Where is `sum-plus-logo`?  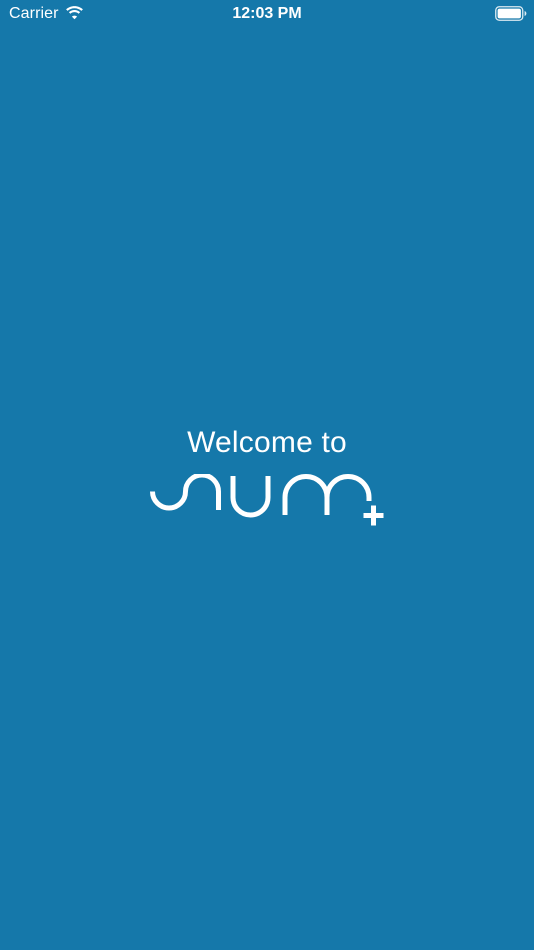
sum-plus-logo is located at coordinates (267, 500).